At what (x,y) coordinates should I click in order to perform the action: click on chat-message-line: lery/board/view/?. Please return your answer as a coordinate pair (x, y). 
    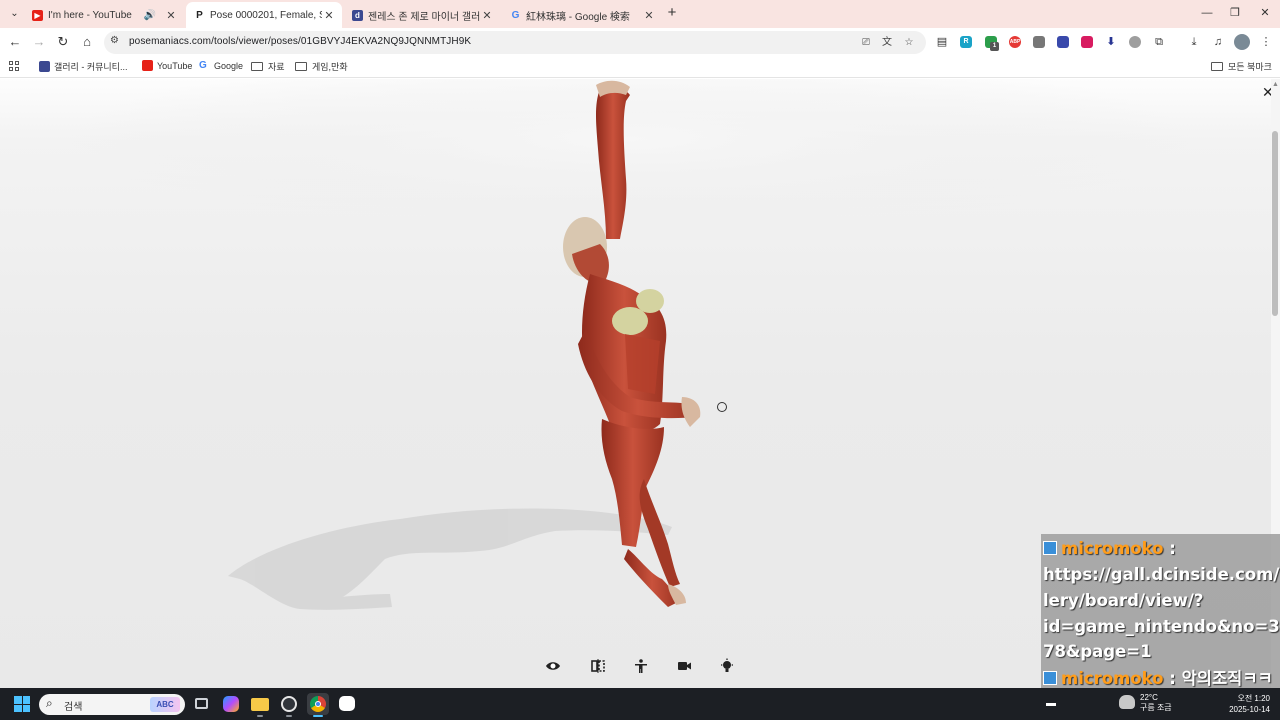
    Looking at the image, I should click on (1123, 600).